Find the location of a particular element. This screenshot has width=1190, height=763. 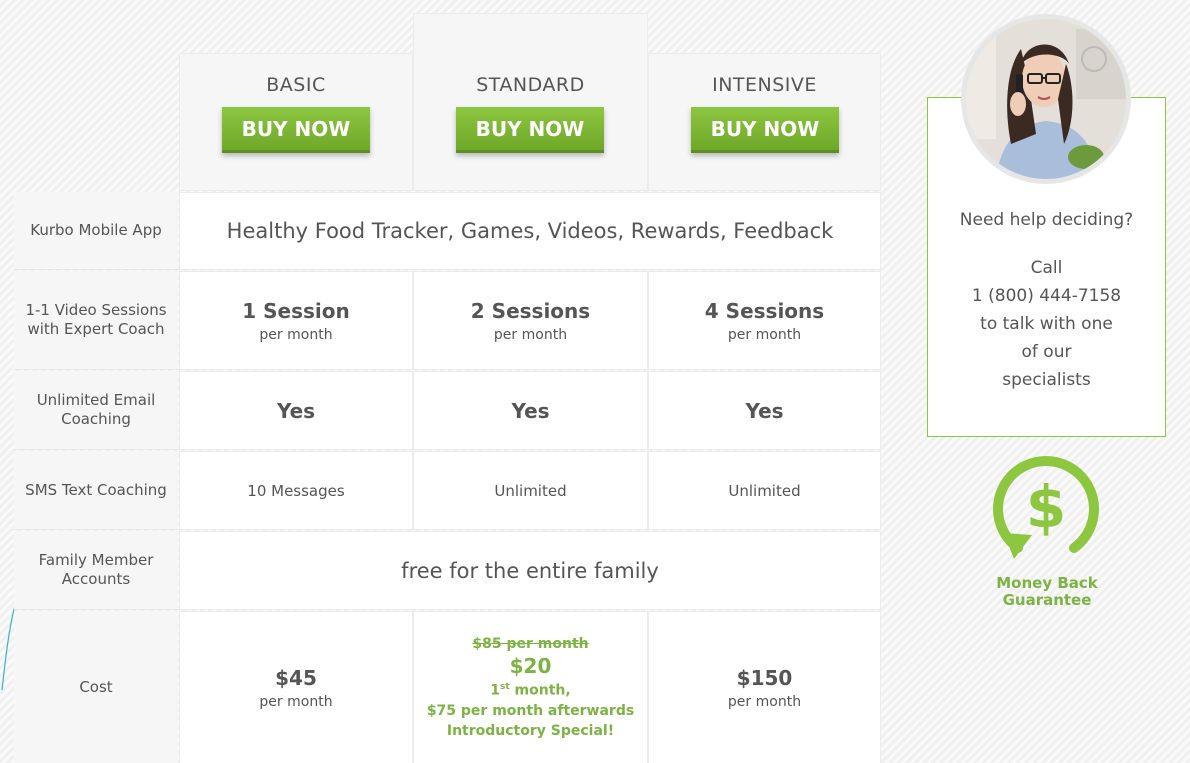

video-sessions-basic: 1 Session per month is located at coordinates (296, 320).